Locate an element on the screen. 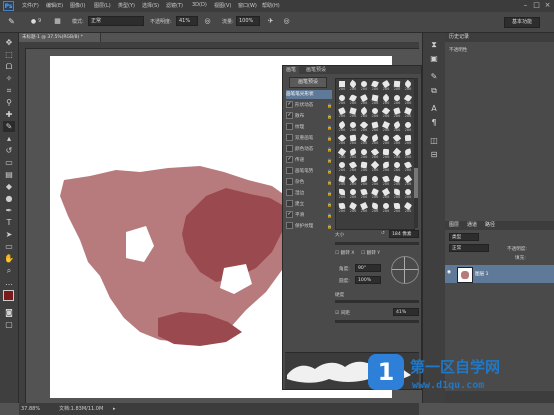  menu-type: 类型(Y) is located at coordinates (126, 5).